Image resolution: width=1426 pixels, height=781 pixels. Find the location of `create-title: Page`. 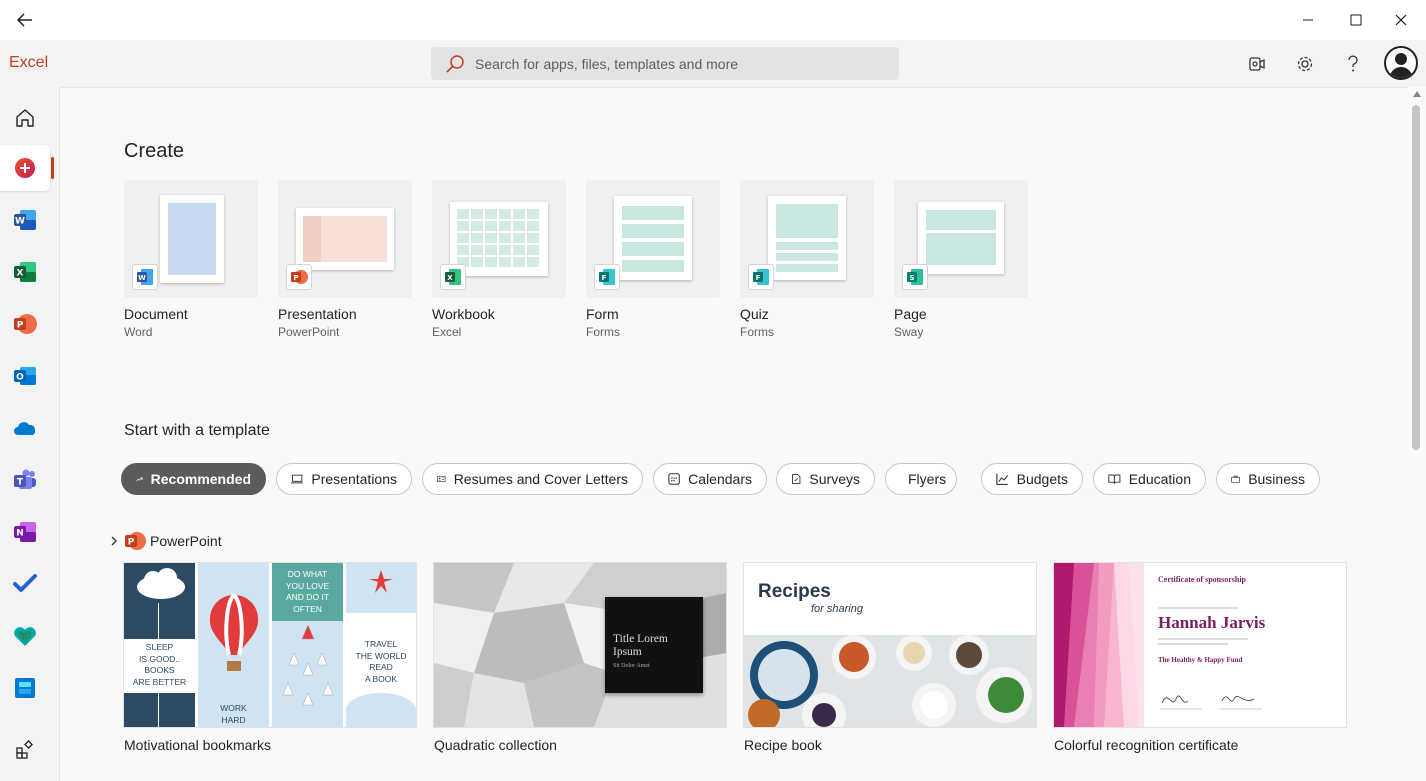

create-title: Page is located at coordinates (910, 314).